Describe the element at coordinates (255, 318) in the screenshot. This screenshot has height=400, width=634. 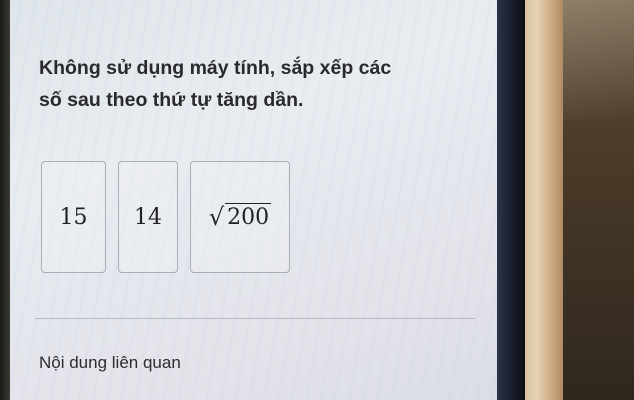
I see `section-divider` at that location.